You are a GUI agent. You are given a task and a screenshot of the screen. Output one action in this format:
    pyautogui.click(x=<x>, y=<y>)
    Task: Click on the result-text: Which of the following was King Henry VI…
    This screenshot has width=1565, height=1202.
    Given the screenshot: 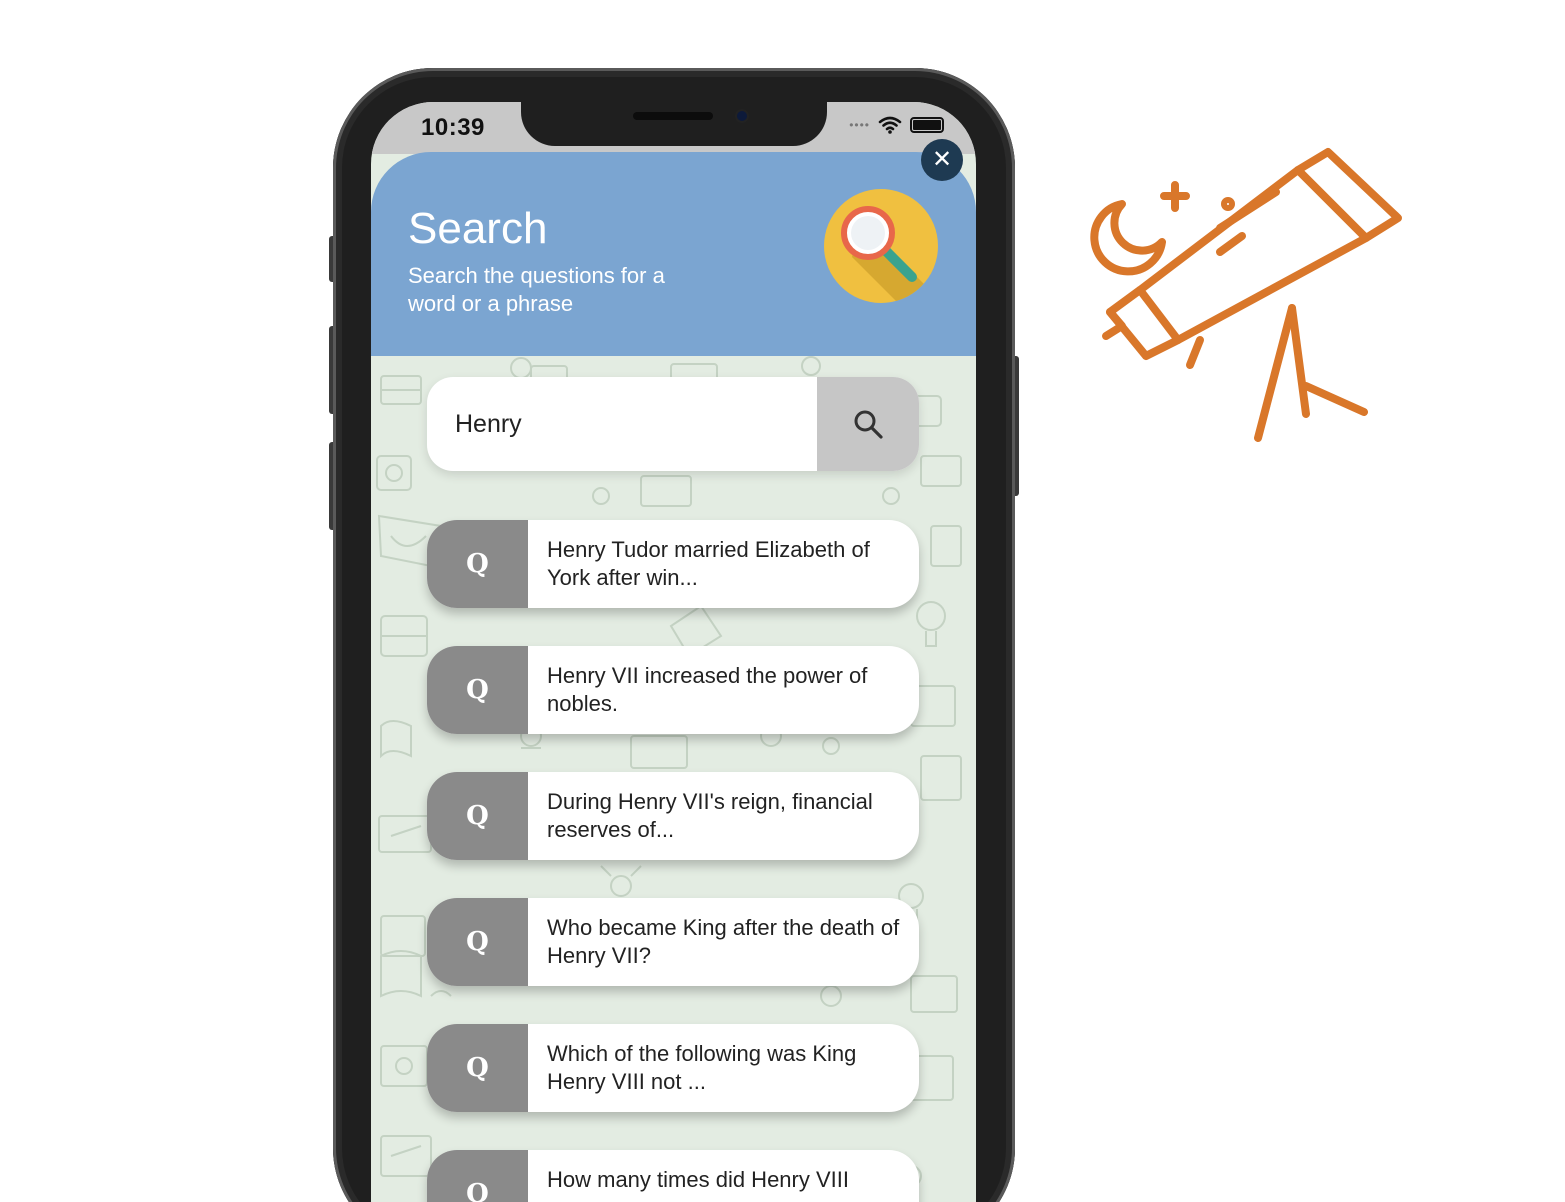 What is the action you would take?
    pyautogui.click(x=702, y=1067)
    